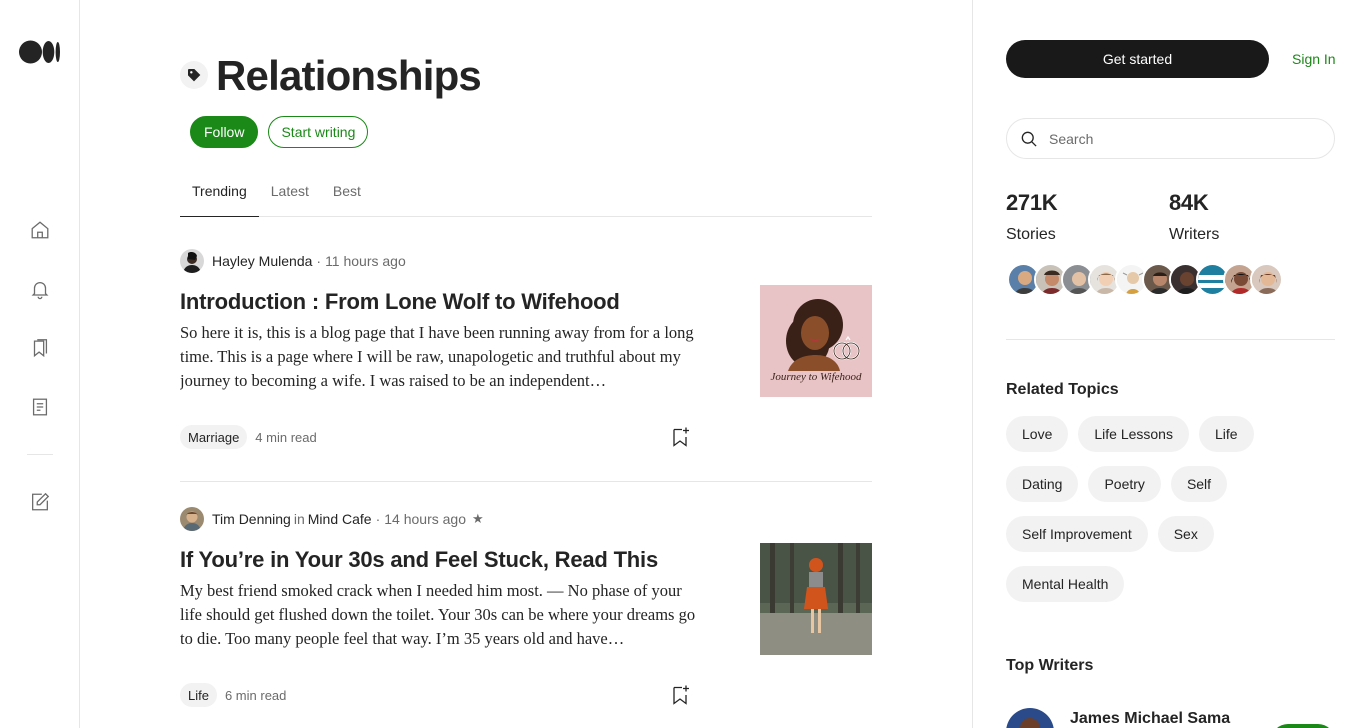 The height and width of the screenshot is (728, 1366). Describe the element at coordinates (1029, 139) in the screenshot. I see `search-icon` at that location.